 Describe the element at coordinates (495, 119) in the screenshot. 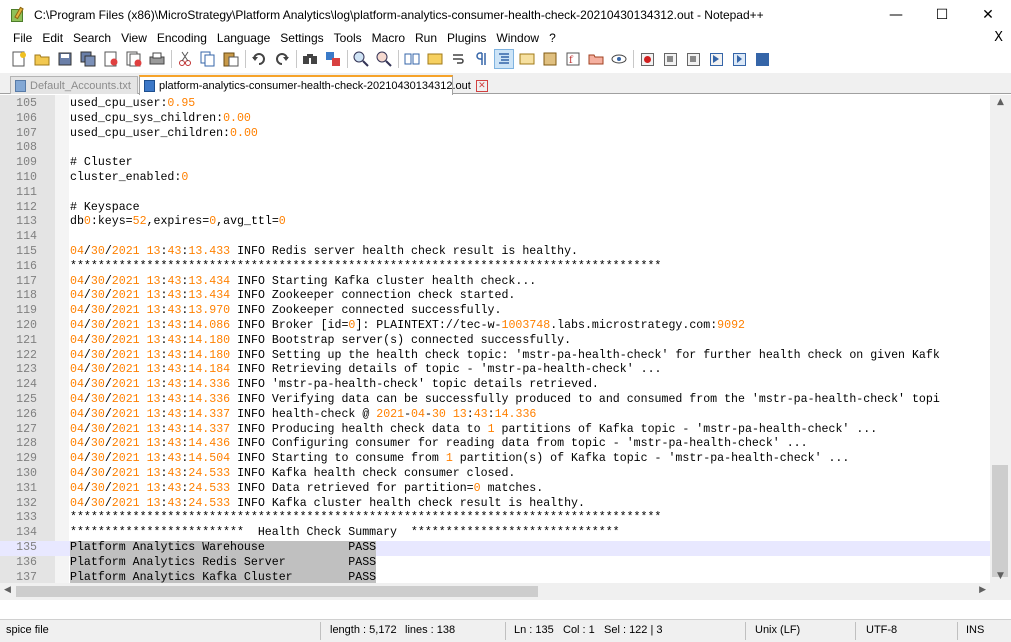

I see `code-line: 106 used_cpu_sys_children:0.00` at that location.